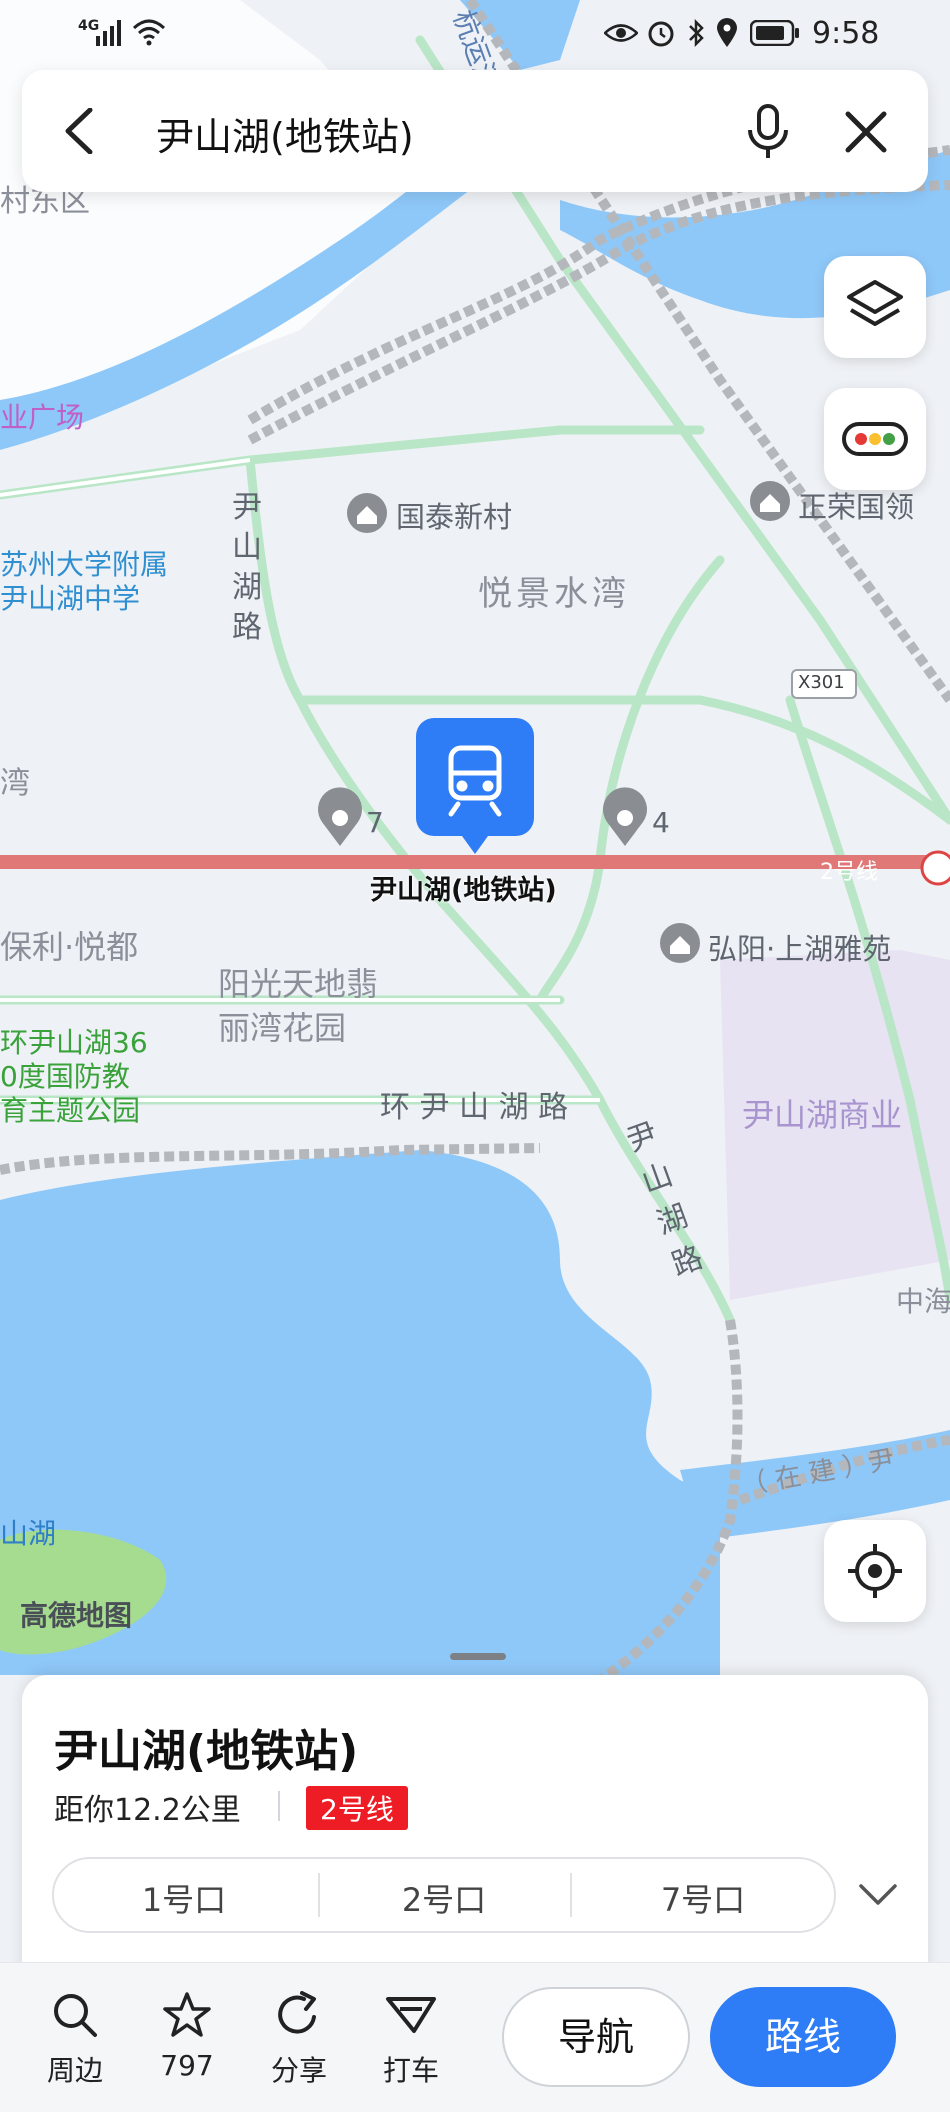 This screenshot has height=2112, width=950. I want to click on close-icon, so click(866, 132).